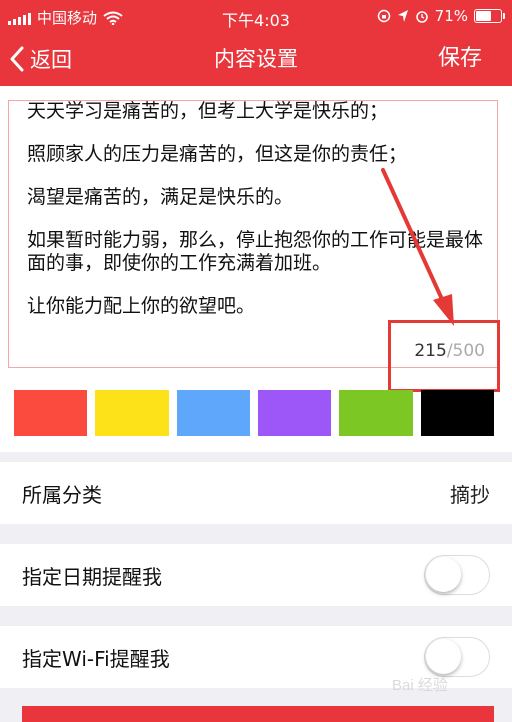 This screenshot has width=512, height=722. I want to click on location-icon, so click(402, 16).